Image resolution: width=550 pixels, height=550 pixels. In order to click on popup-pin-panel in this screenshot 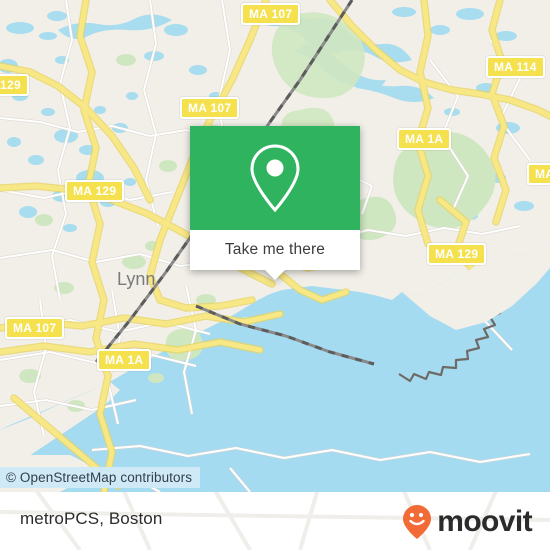, I will do `click(275, 178)`.